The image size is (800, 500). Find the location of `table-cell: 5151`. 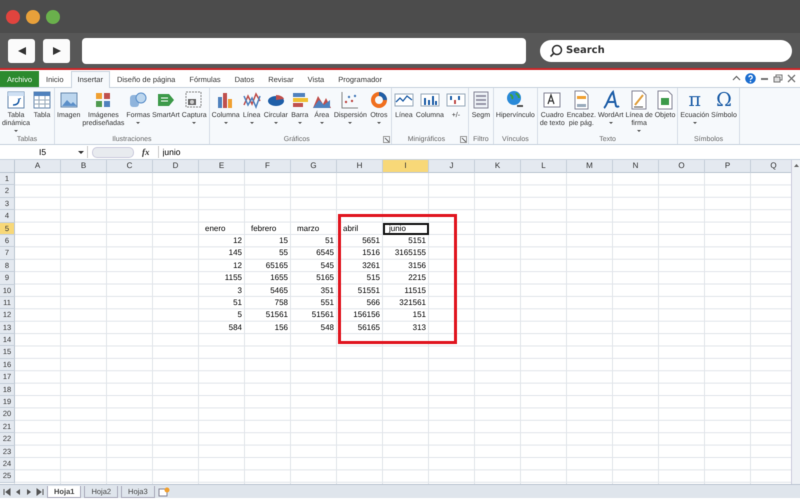

table-cell: 5151 is located at coordinates (406, 241).